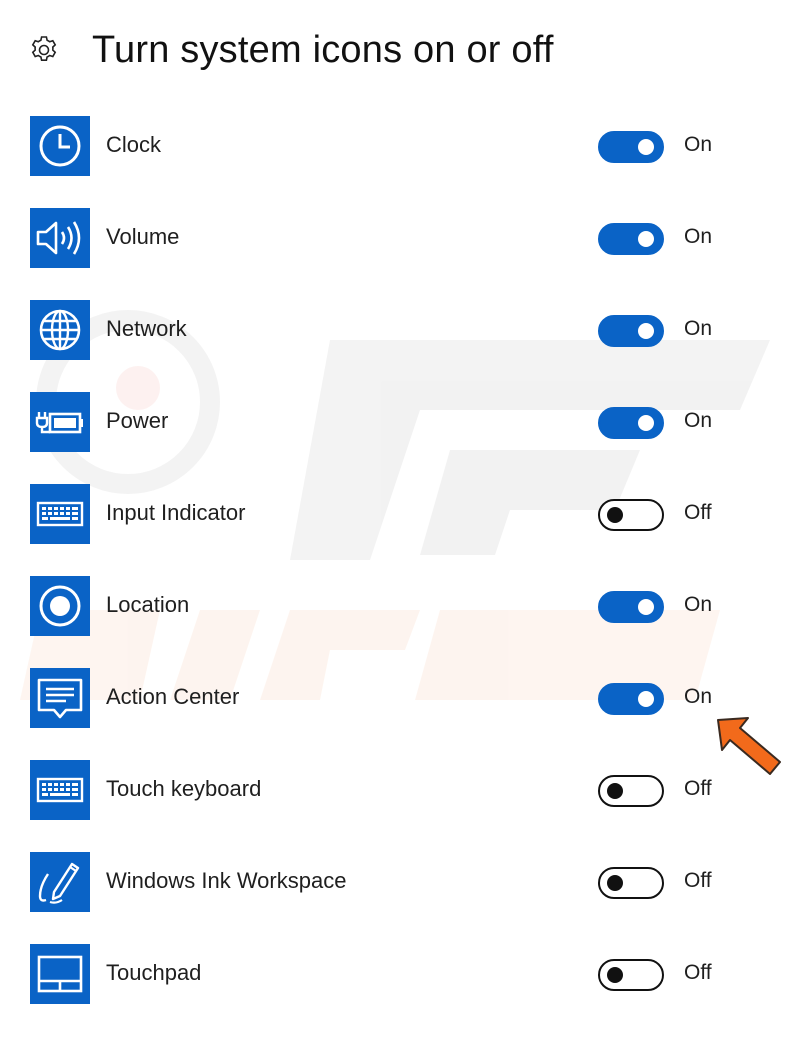 Image resolution: width=790 pixels, height=1050 pixels. Describe the element at coordinates (134, 144) in the screenshot. I see `item-label: Clock` at that location.